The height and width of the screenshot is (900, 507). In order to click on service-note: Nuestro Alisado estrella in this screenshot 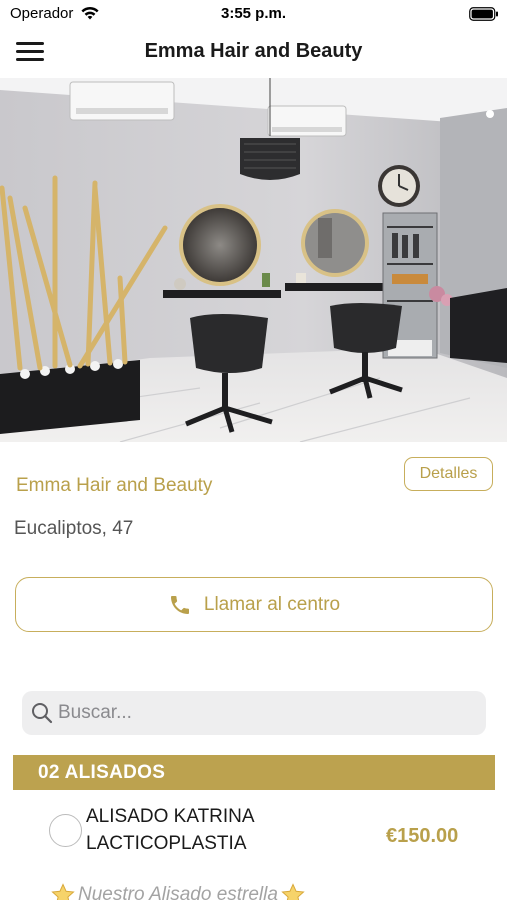, I will do `click(178, 891)`.